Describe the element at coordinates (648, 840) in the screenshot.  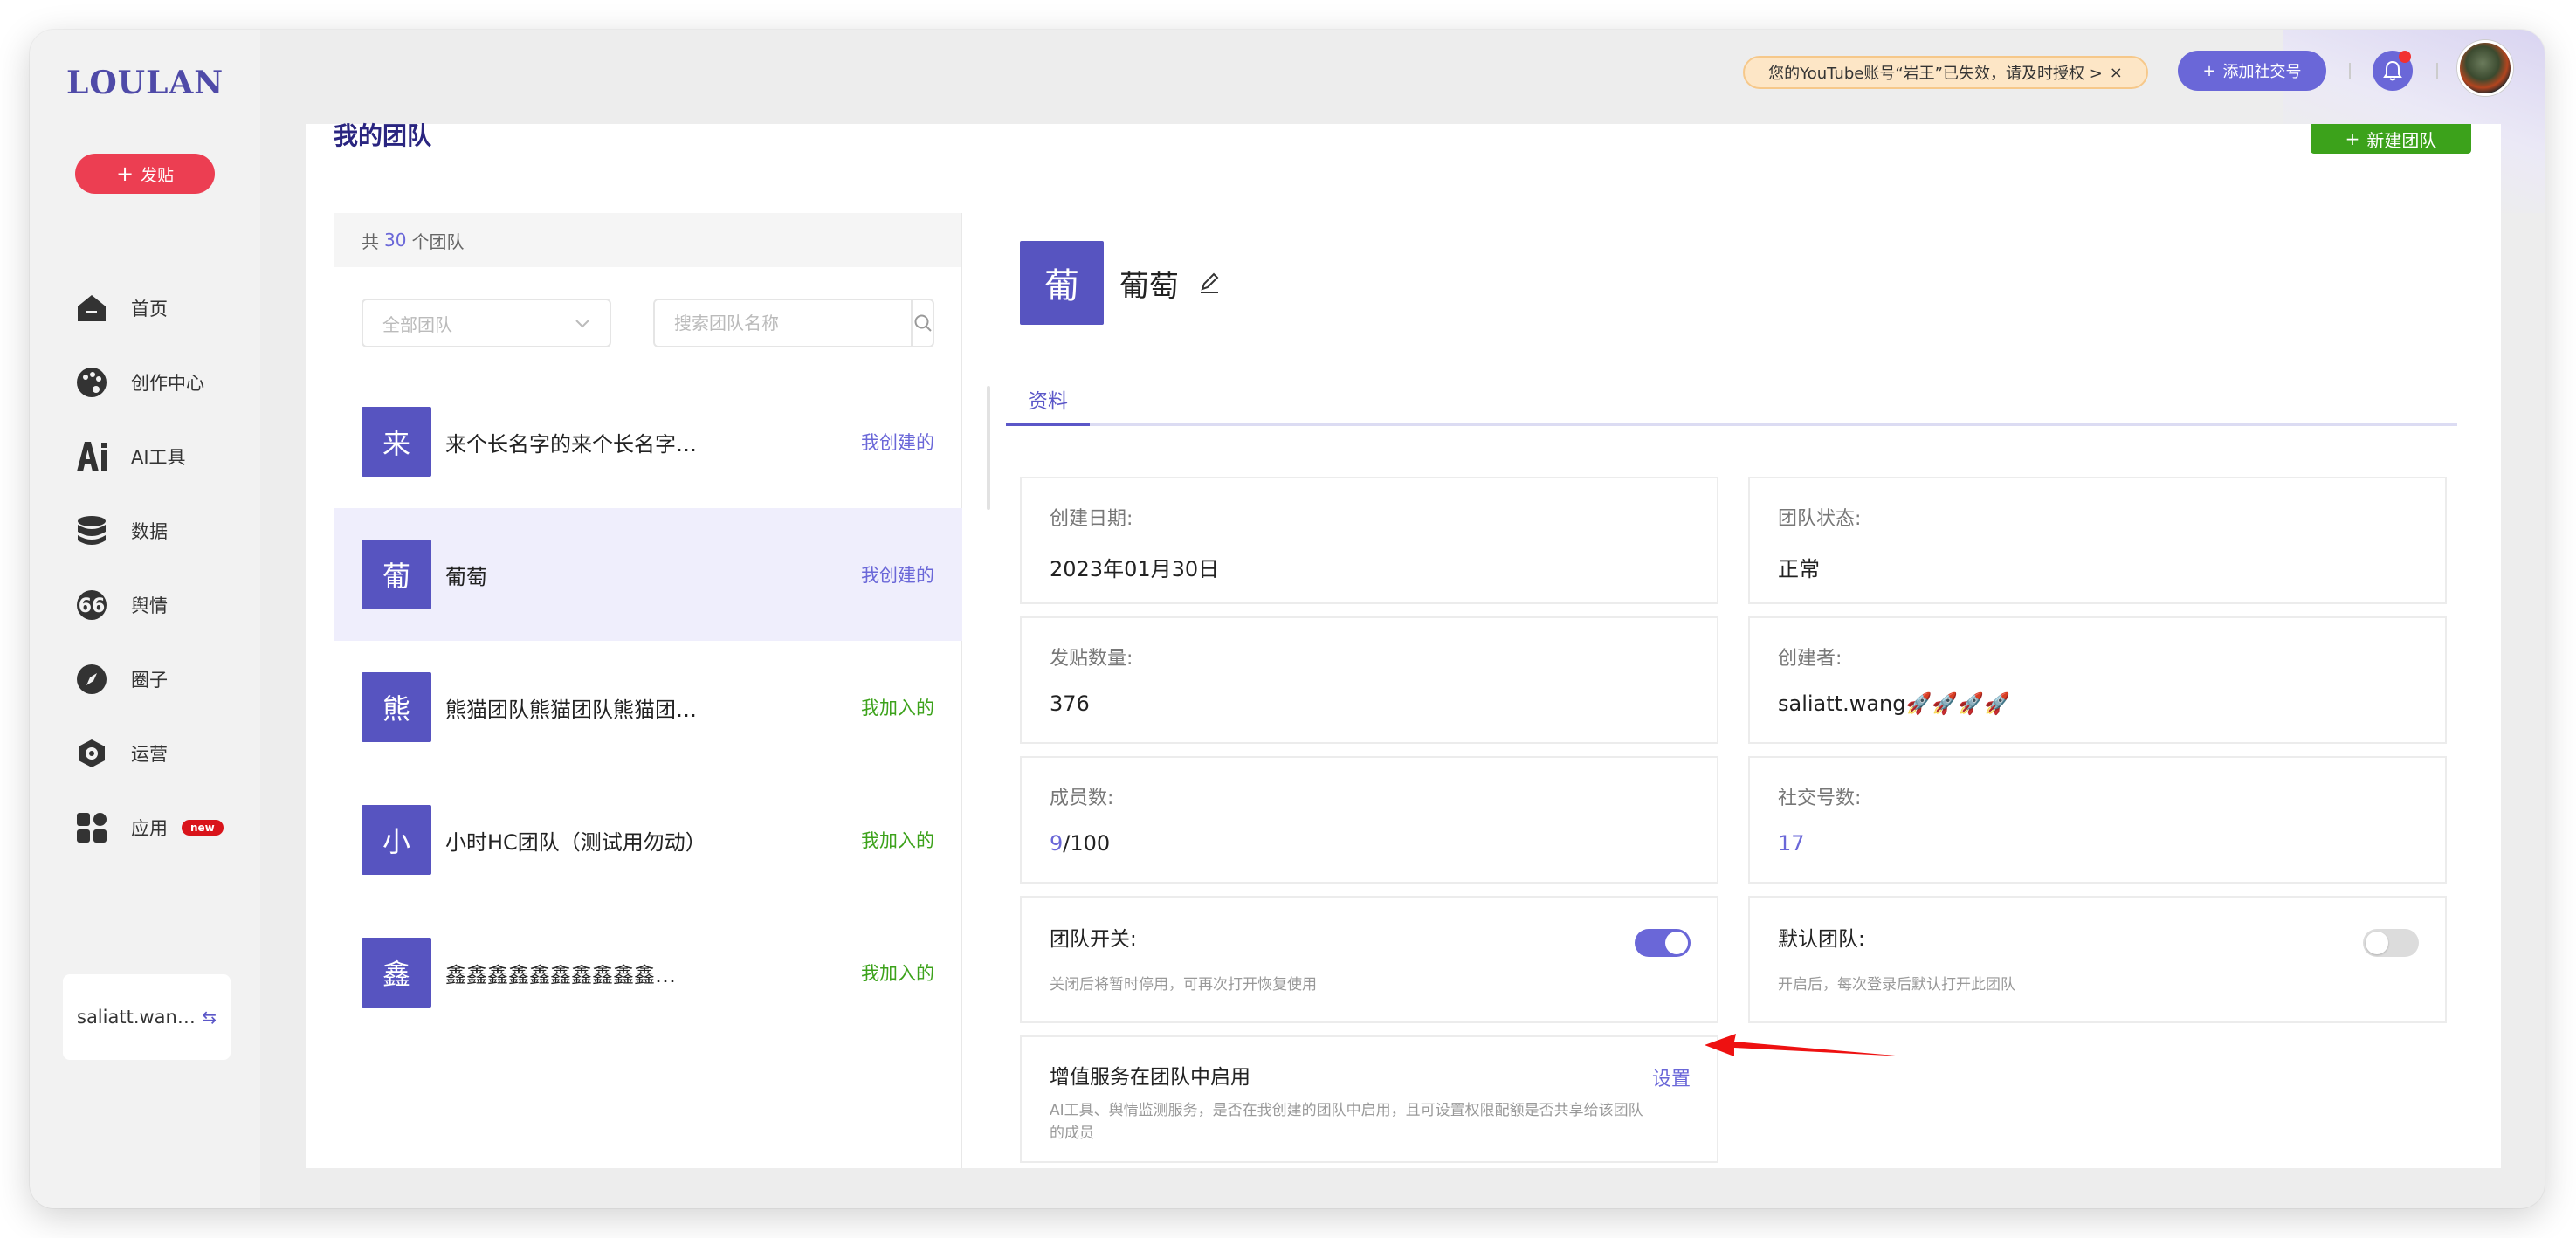
I see `team-list-item: 小 小时HC团队（测试用勿动） 我加入的` at that location.